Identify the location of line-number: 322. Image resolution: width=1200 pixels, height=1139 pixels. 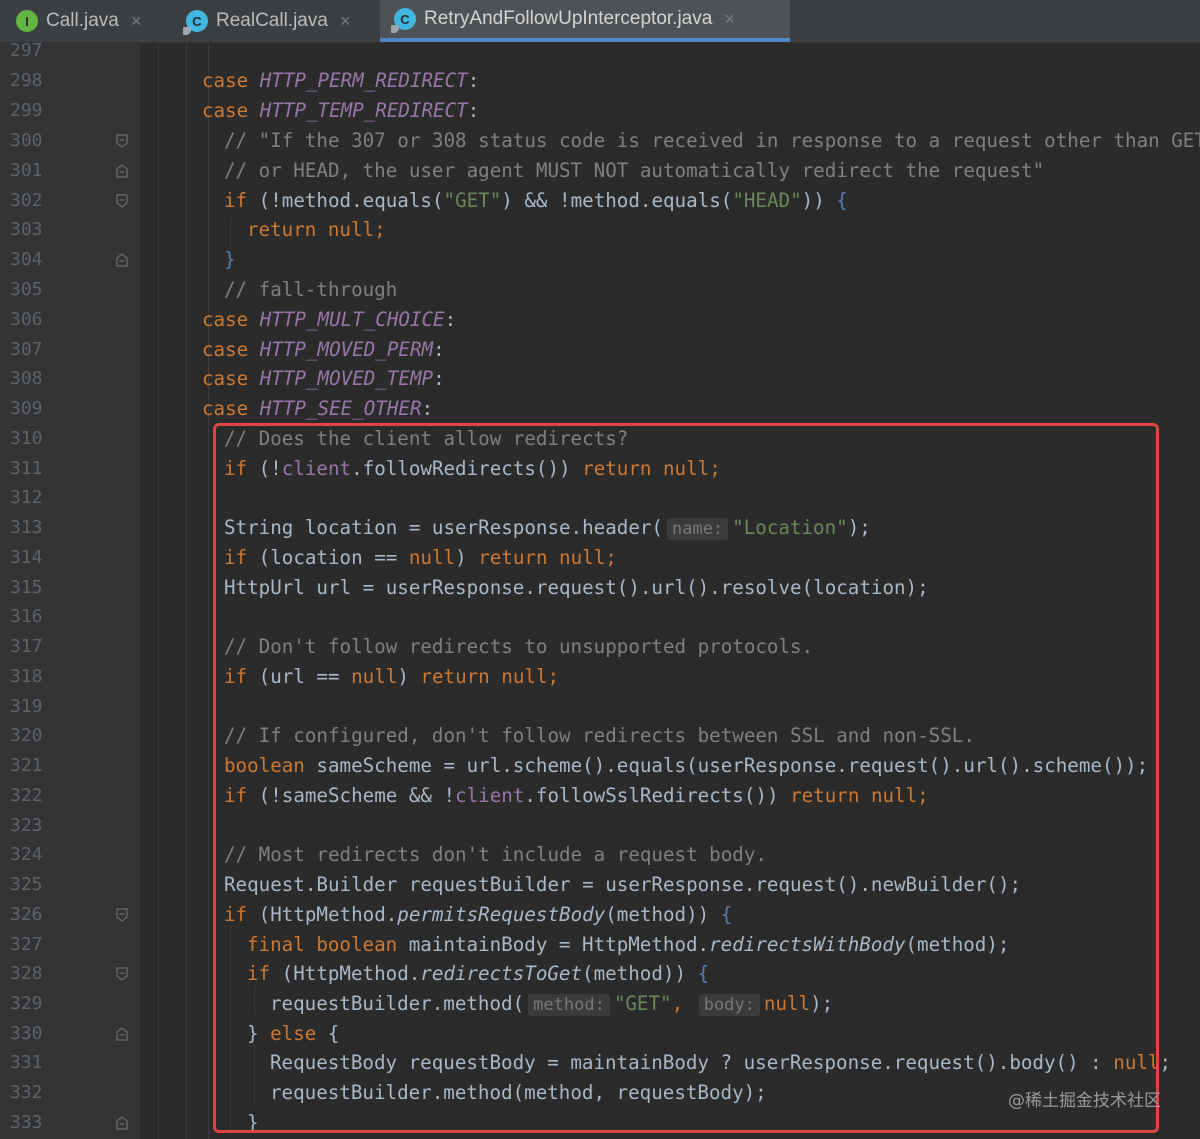
(26, 795).